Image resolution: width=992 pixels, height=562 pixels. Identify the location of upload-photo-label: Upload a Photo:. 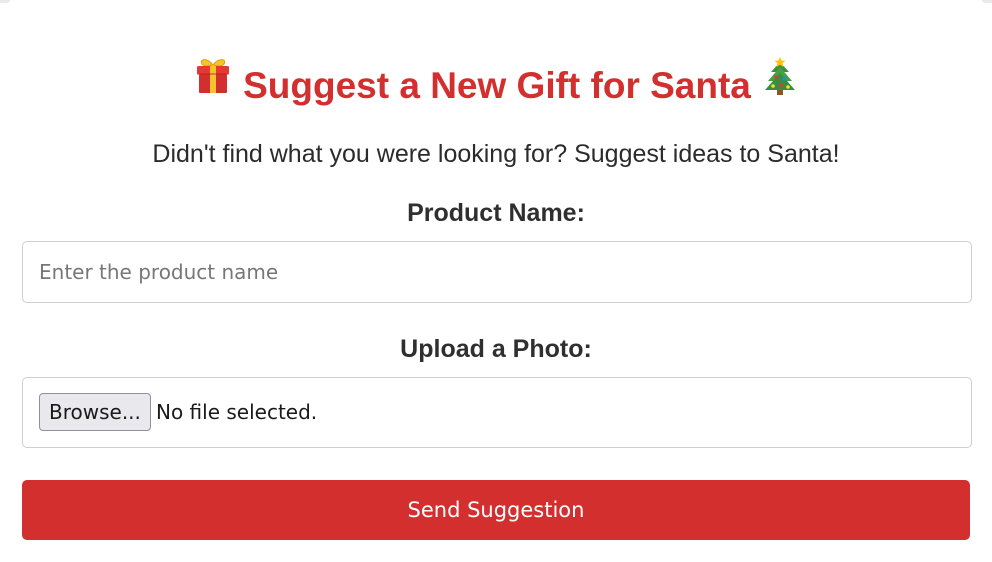
(496, 349).